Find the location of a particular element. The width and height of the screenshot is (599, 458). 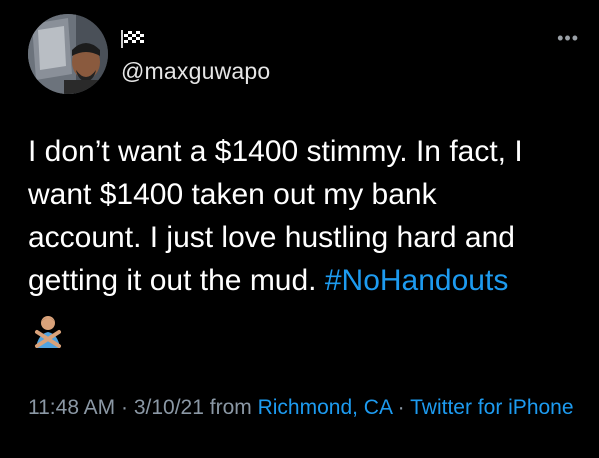

more-dots-icon: ••• is located at coordinates (568, 38).